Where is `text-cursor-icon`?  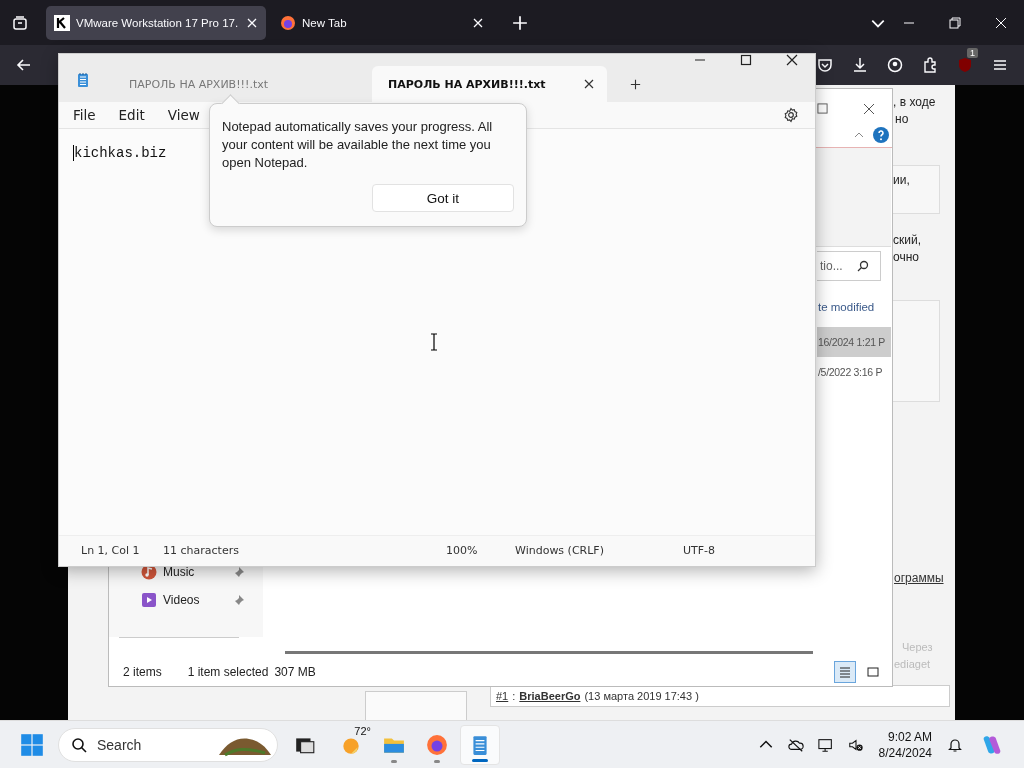 text-cursor-icon is located at coordinates (434, 342).